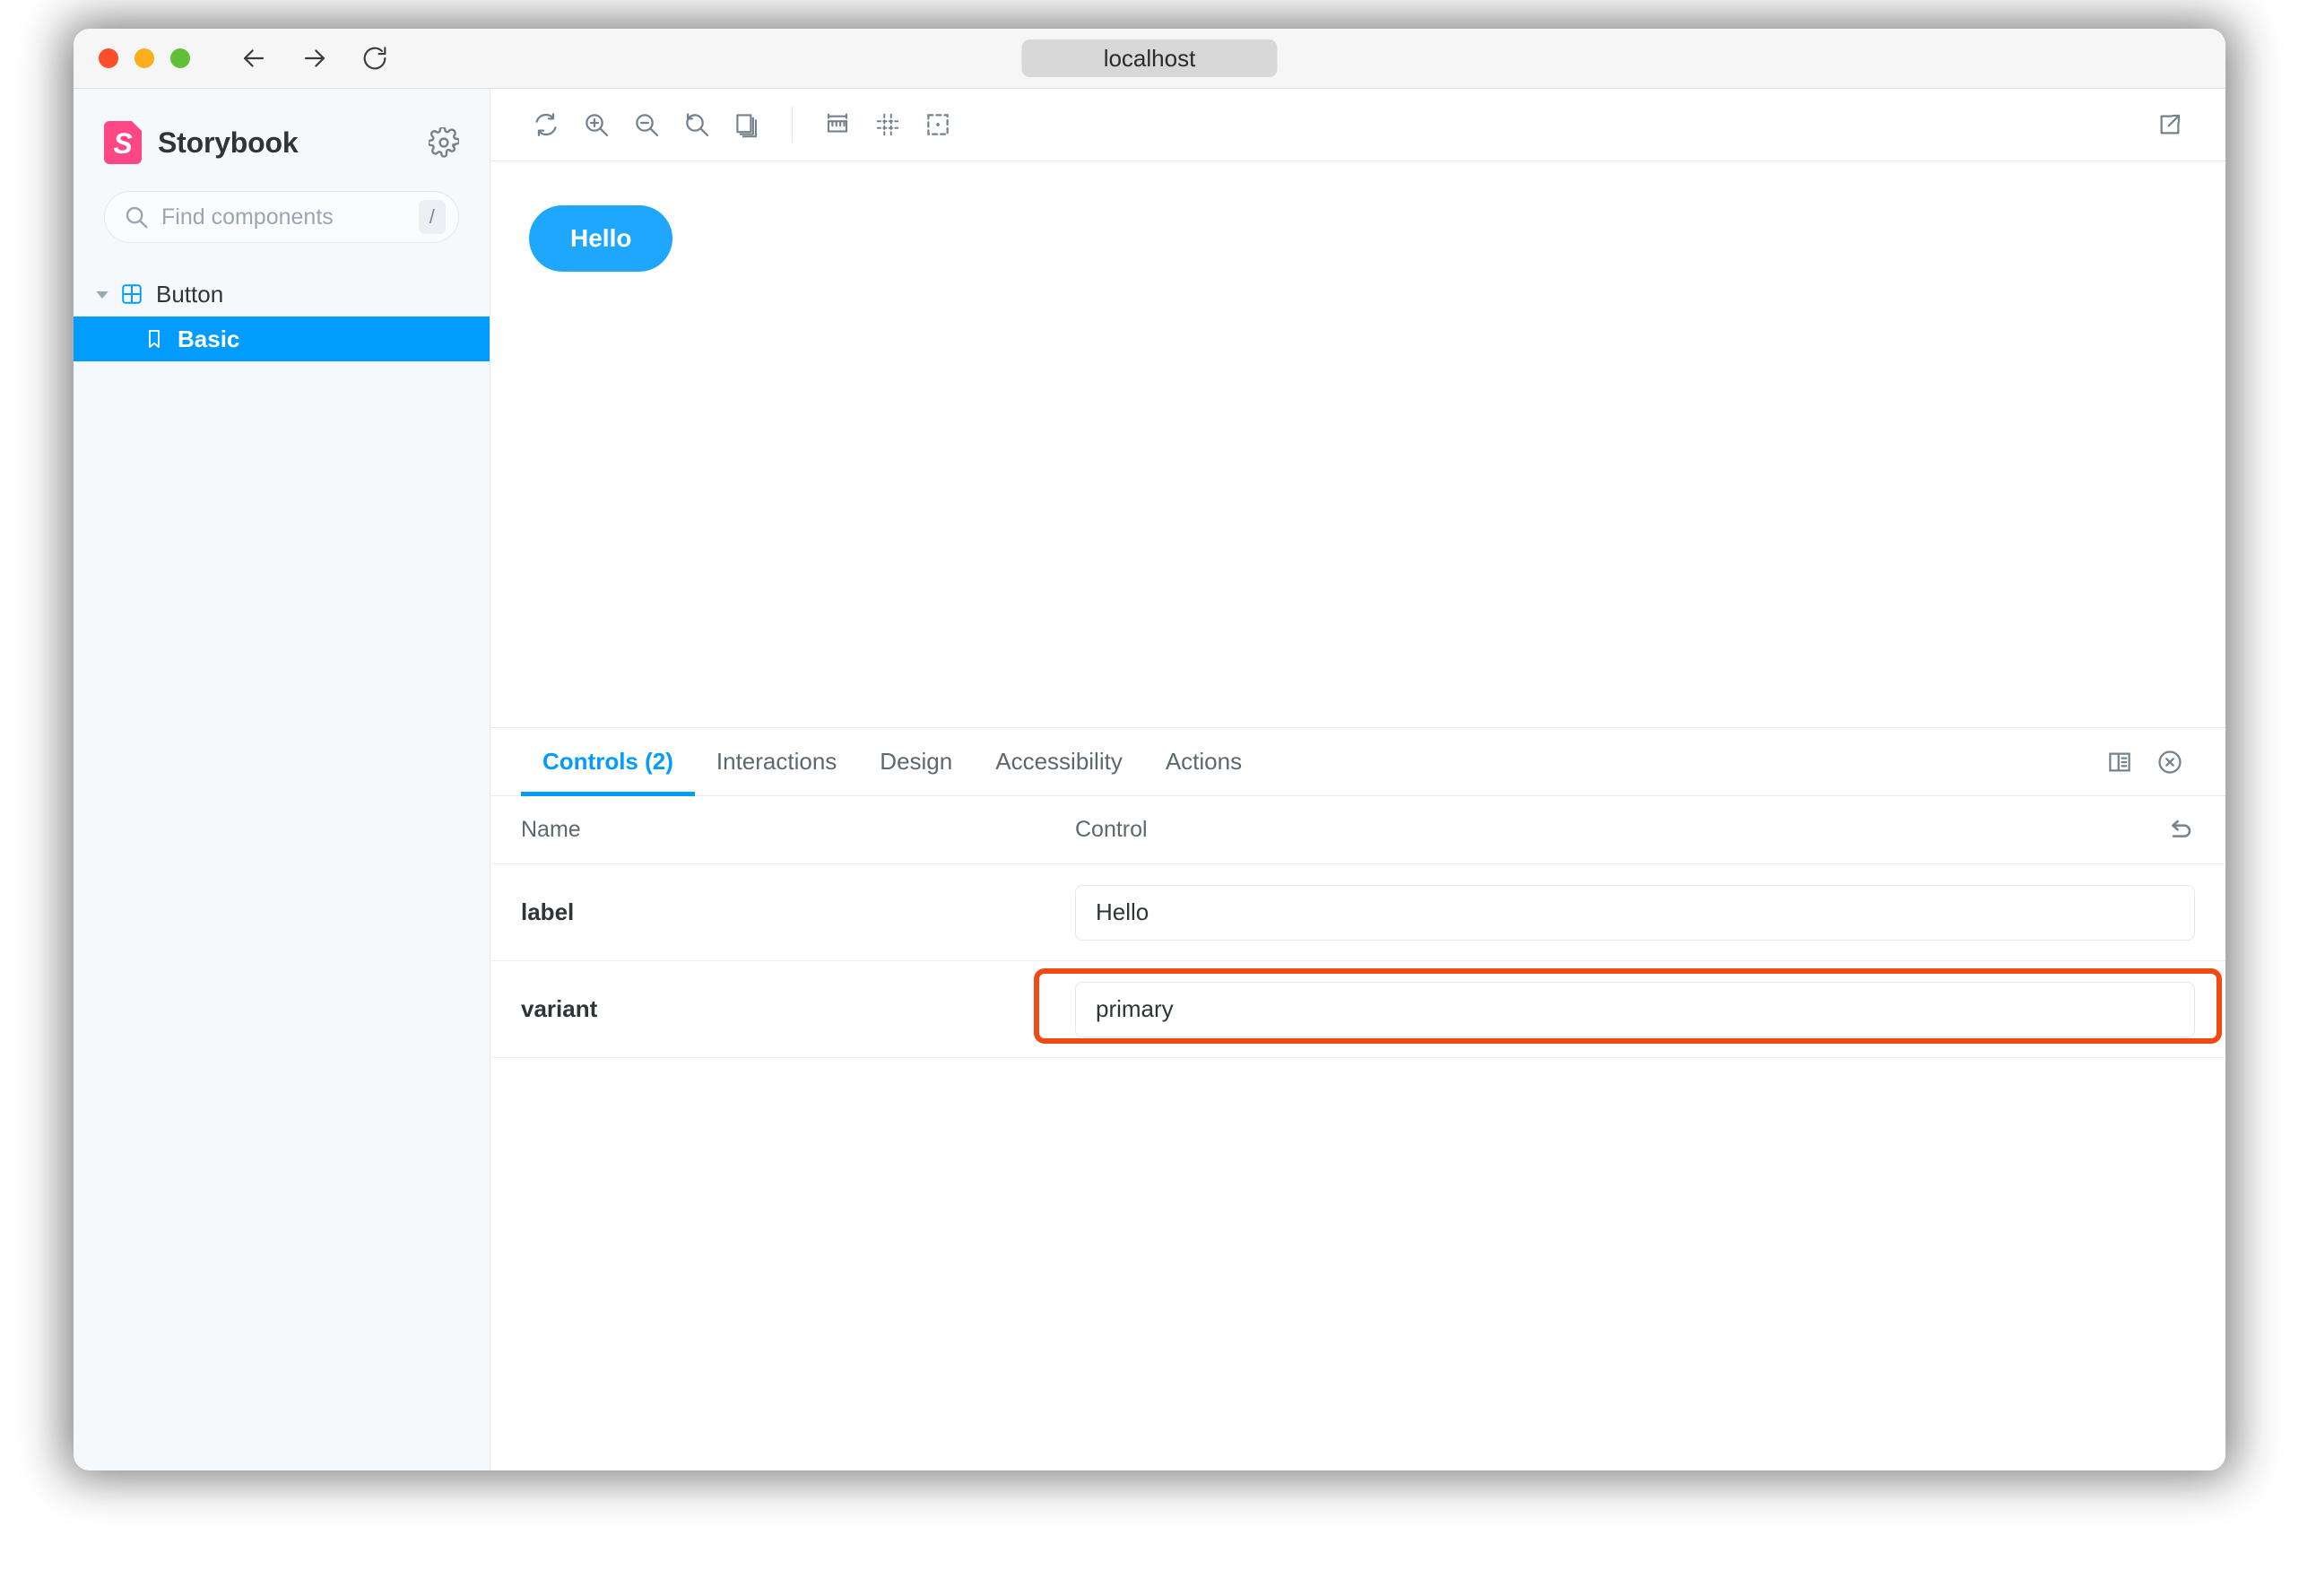  Describe the element at coordinates (601, 238) in the screenshot. I see `story-preview-button: Hello` at that location.